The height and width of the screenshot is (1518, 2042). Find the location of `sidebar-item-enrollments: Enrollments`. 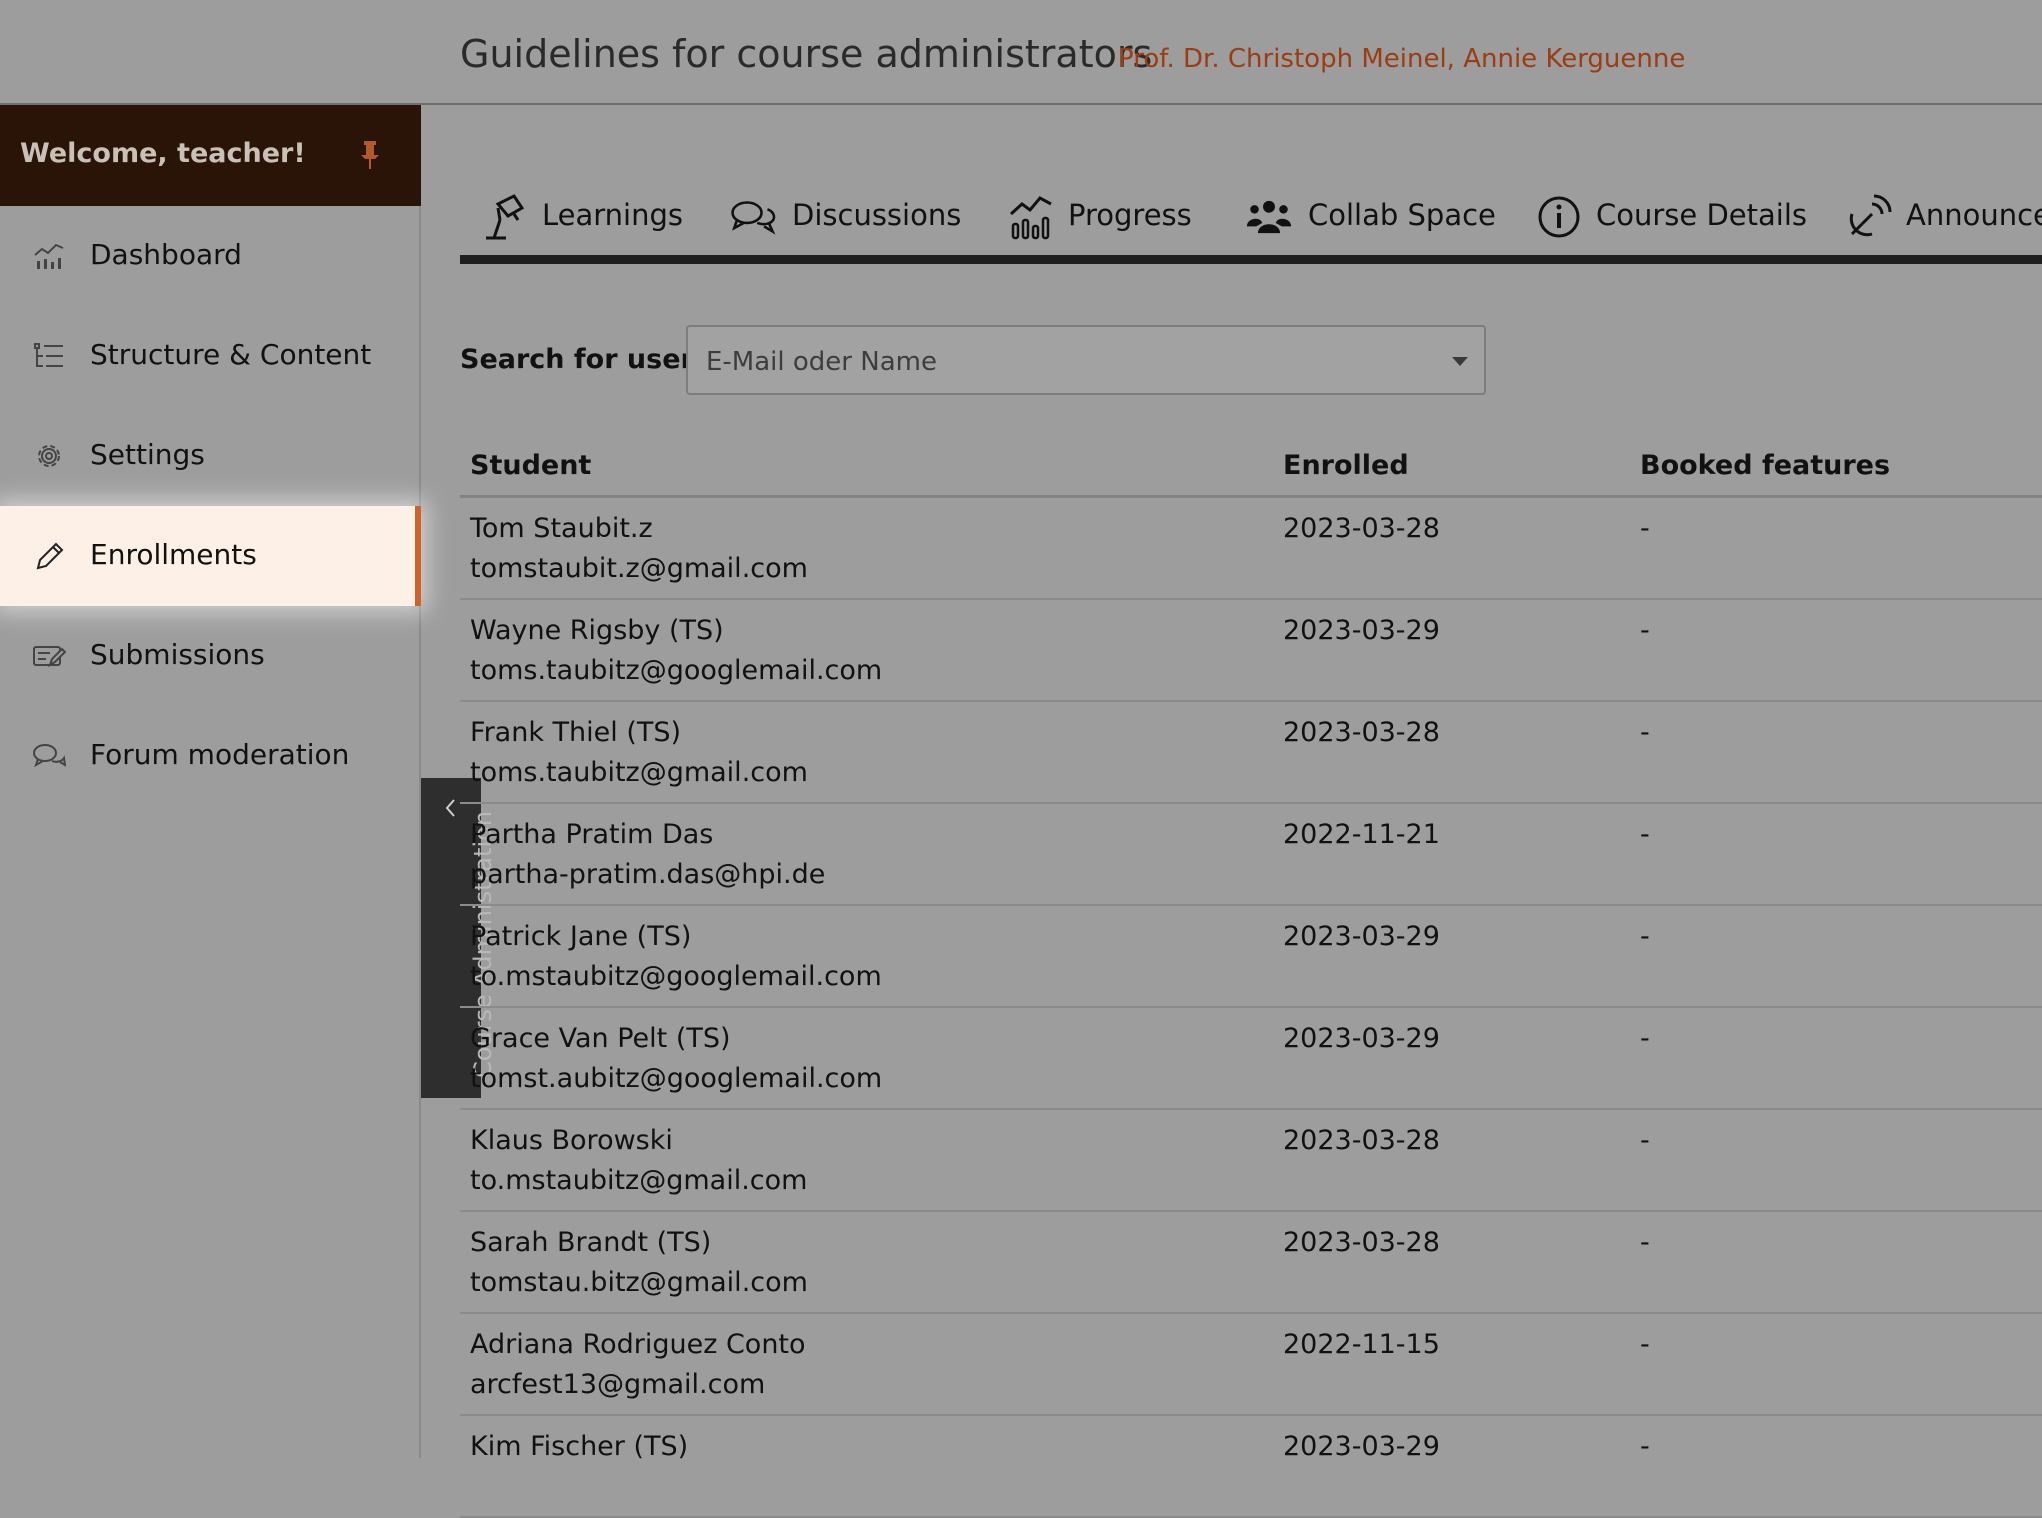

sidebar-item-enrollments: Enrollments is located at coordinates (210, 556).